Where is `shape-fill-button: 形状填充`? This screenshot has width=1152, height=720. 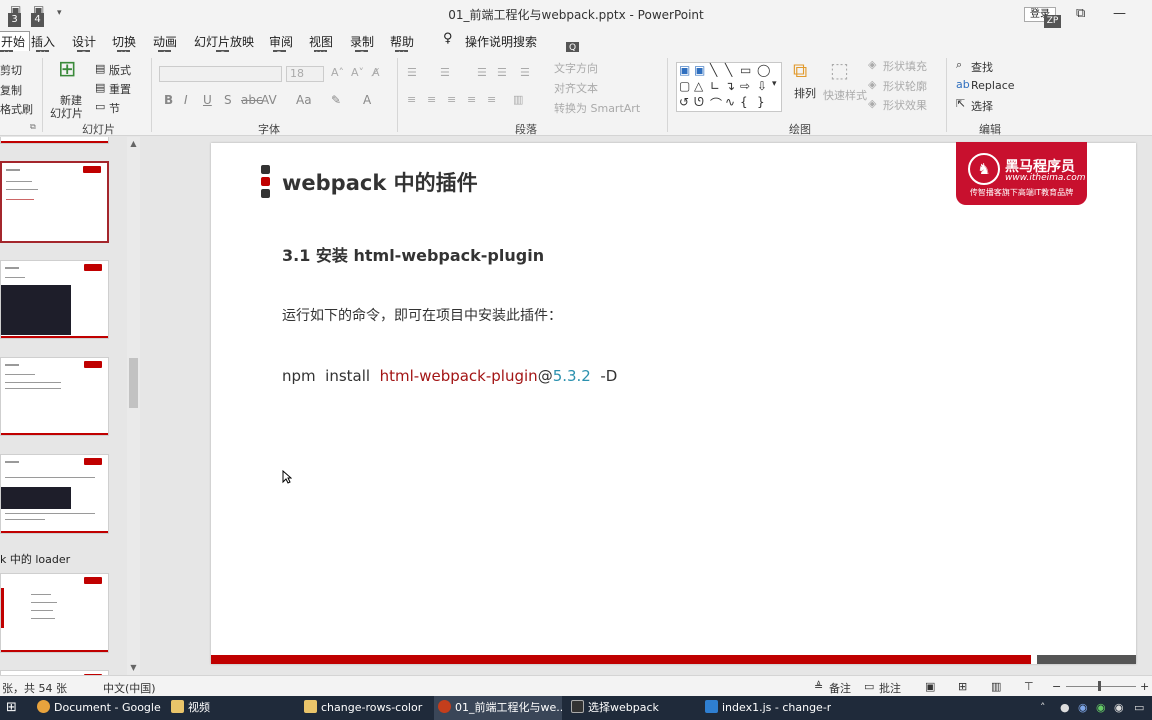
shape-fill-button: 形状填充 is located at coordinates (905, 66).